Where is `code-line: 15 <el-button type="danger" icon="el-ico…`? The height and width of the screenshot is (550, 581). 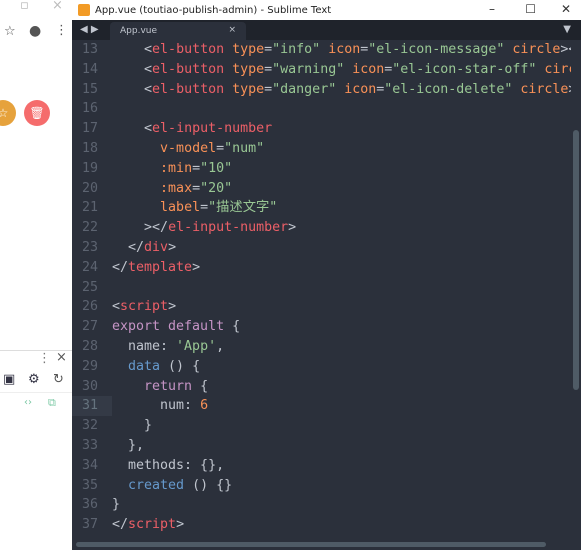 code-line: 15 <el-button type="danger" icon="el-ico… is located at coordinates (321, 90).